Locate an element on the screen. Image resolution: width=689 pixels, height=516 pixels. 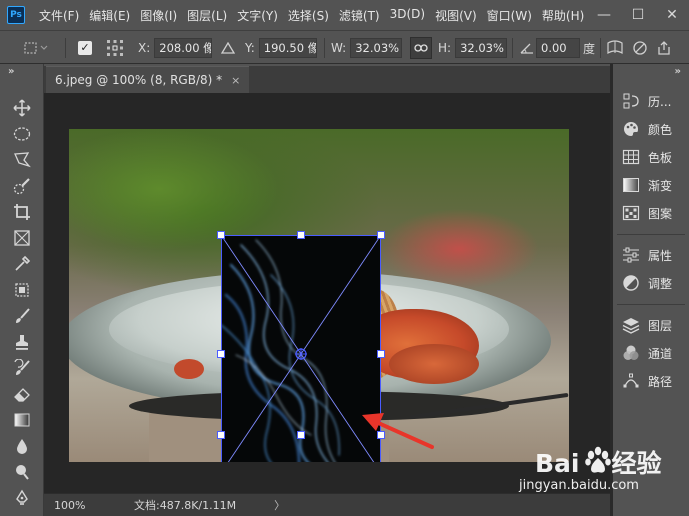
x-input: 208.00 像素 is located at coordinates (183, 48).